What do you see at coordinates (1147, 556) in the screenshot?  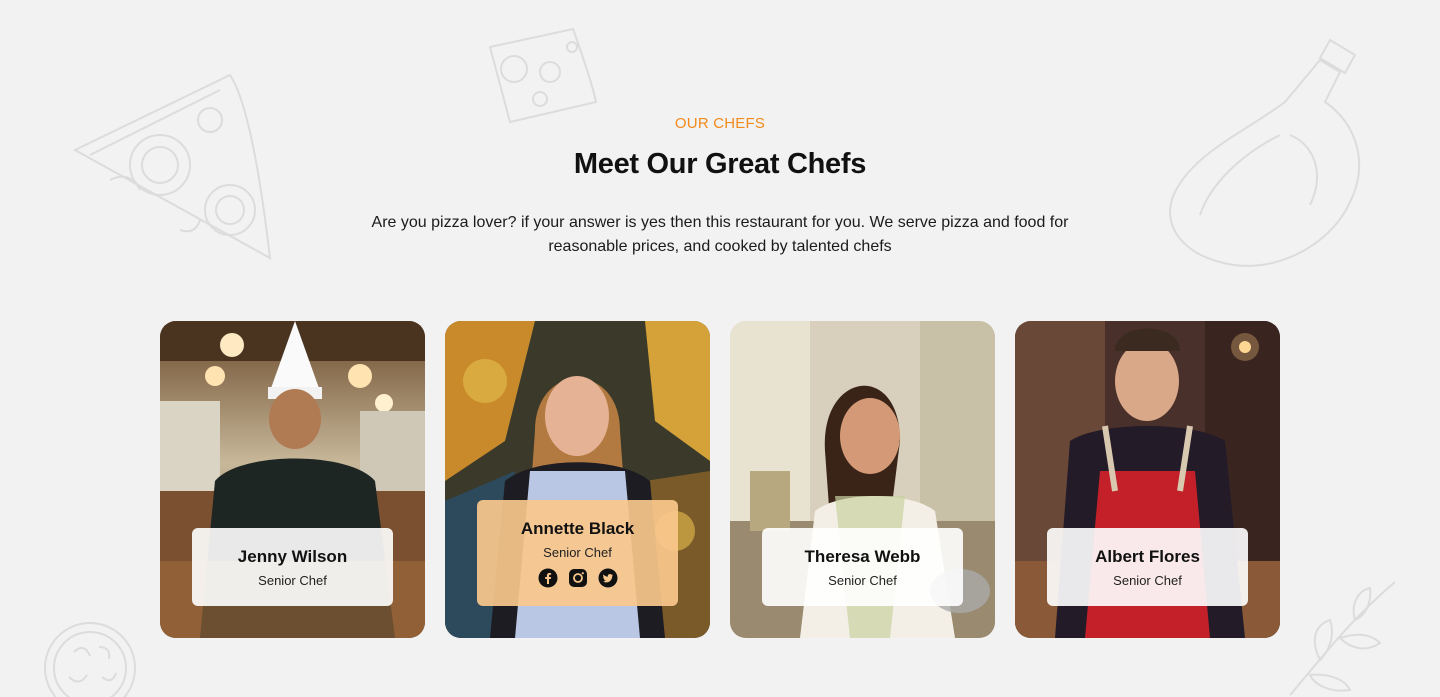 I see `chef-name: Albert Flores` at bounding box center [1147, 556].